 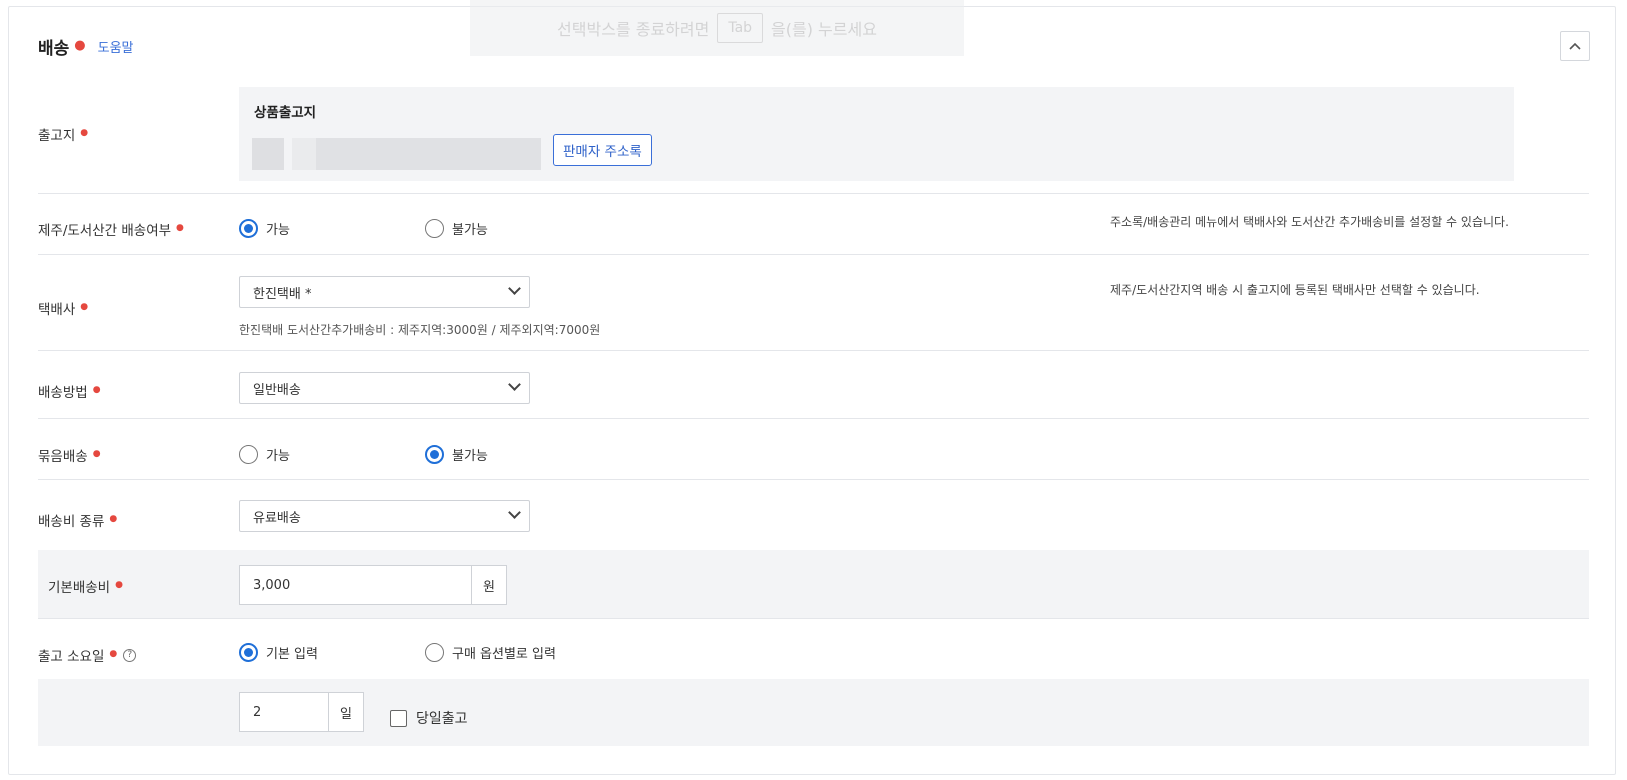 I want to click on bundle-shipping-label-text: 묶음배송, so click(x=63, y=457).